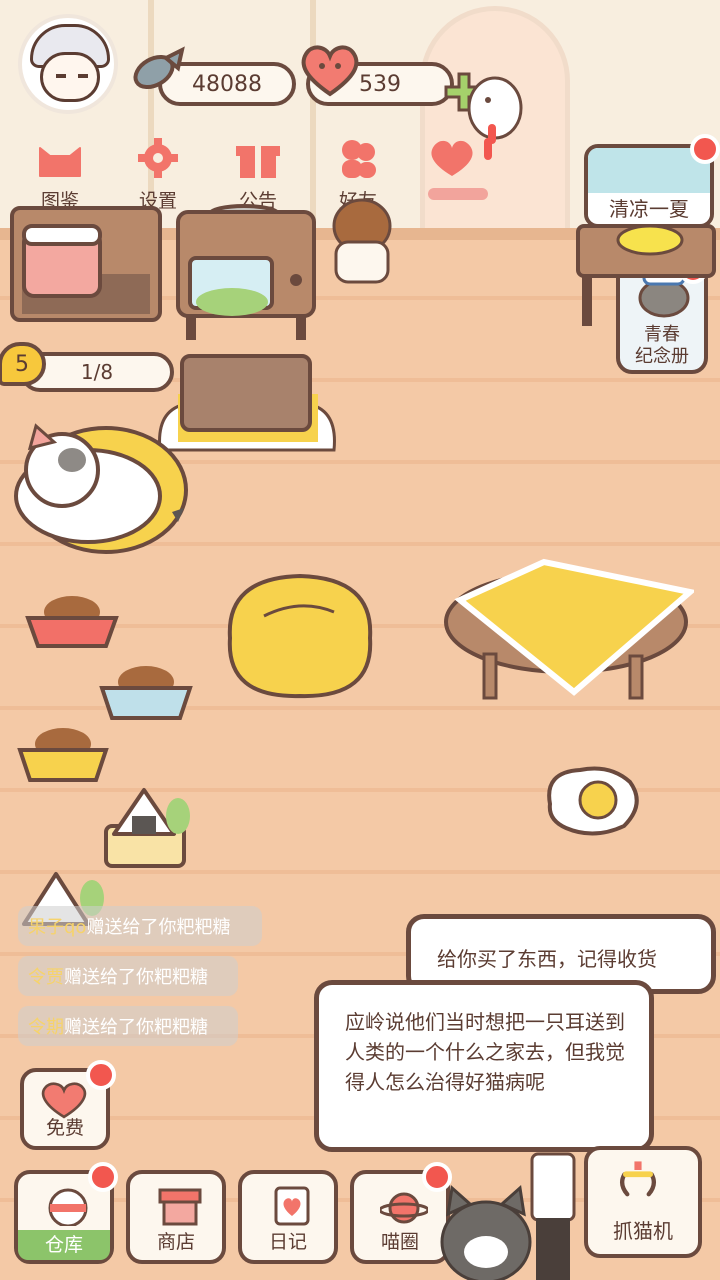 This screenshot has width=720, height=1280. I want to click on plant-pot-decoration, so click(362, 241).